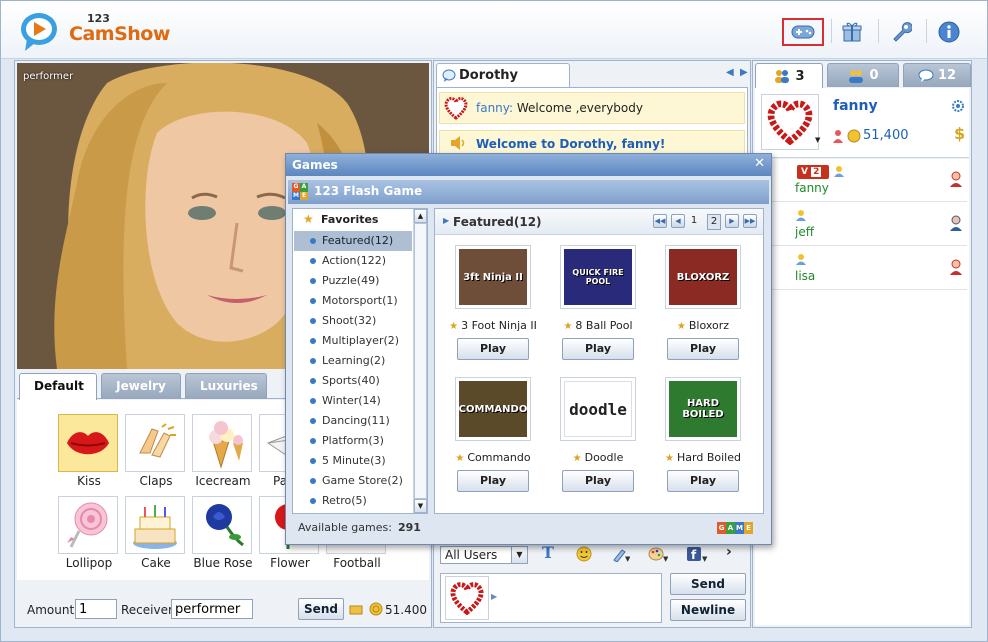 This screenshot has width=988, height=642. What do you see at coordinates (744, 72) in the screenshot?
I see `chat-next-icon: ▶` at bounding box center [744, 72].